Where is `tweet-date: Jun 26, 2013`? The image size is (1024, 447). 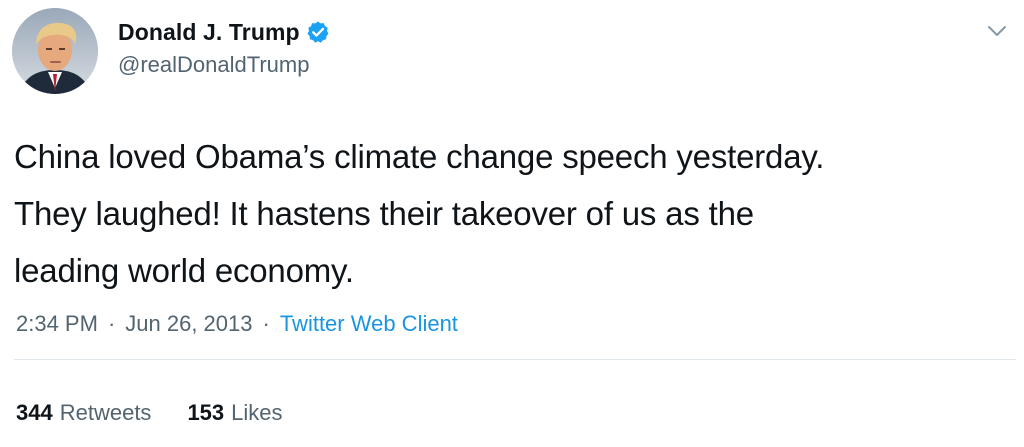
tweet-date: Jun 26, 2013 is located at coordinates (188, 324).